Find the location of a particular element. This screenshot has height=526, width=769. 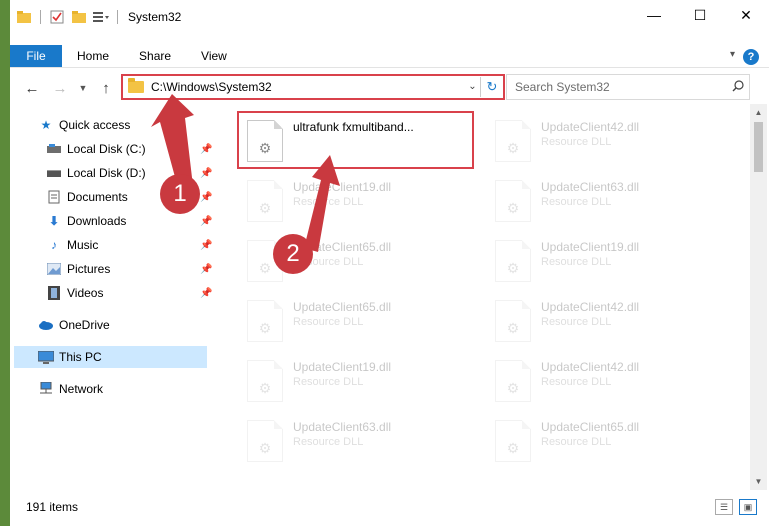

step-2-badge: 2 is located at coordinates (293, 254).